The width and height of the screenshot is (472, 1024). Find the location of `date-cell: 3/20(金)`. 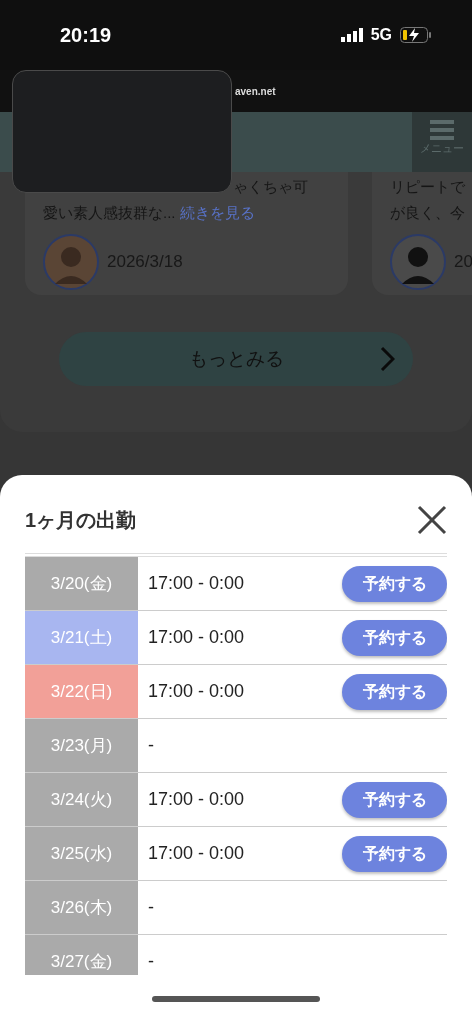

date-cell: 3/20(金) is located at coordinates (81, 583).